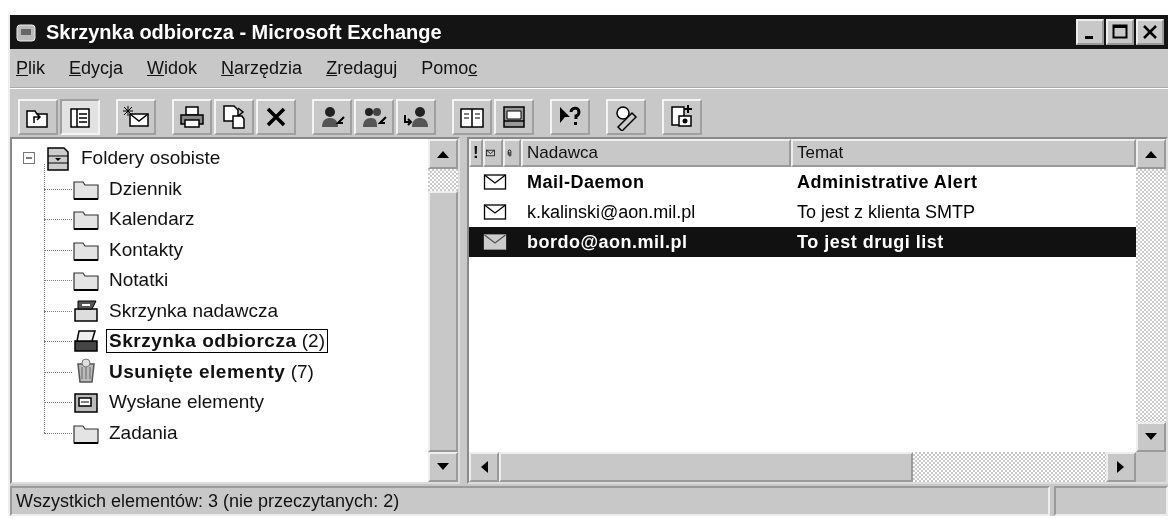 This screenshot has height=519, width=1168. What do you see at coordinates (30, 68) in the screenshot?
I see `menu-item: Plik` at bounding box center [30, 68].